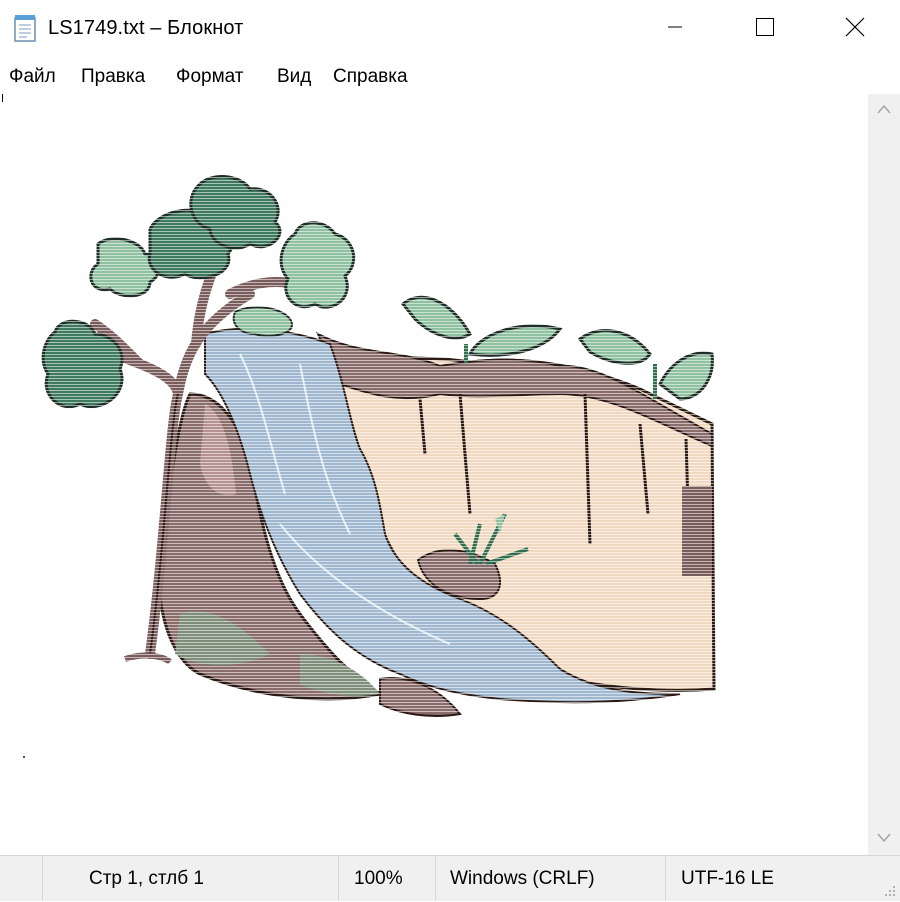 The width and height of the screenshot is (900, 902). I want to click on scroll-up-button, so click(884, 110).